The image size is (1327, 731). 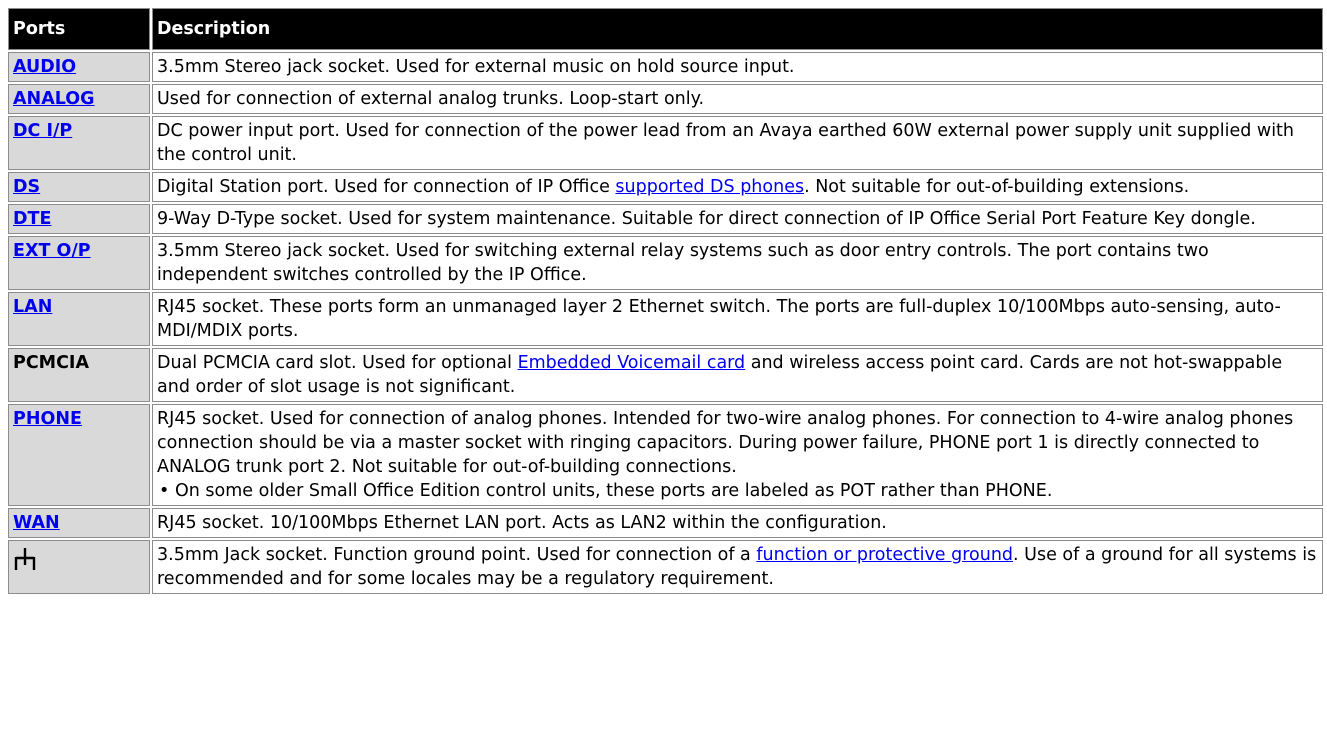 What do you see at coordinates (79, 263) in the screenshot?
I see `port-cell: EXT O/P` at bounding box center [79, 263].